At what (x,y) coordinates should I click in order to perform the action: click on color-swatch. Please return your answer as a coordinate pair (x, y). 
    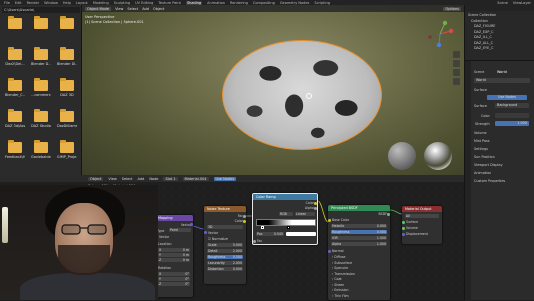
    Looking at the image, I should click on (512, 115).